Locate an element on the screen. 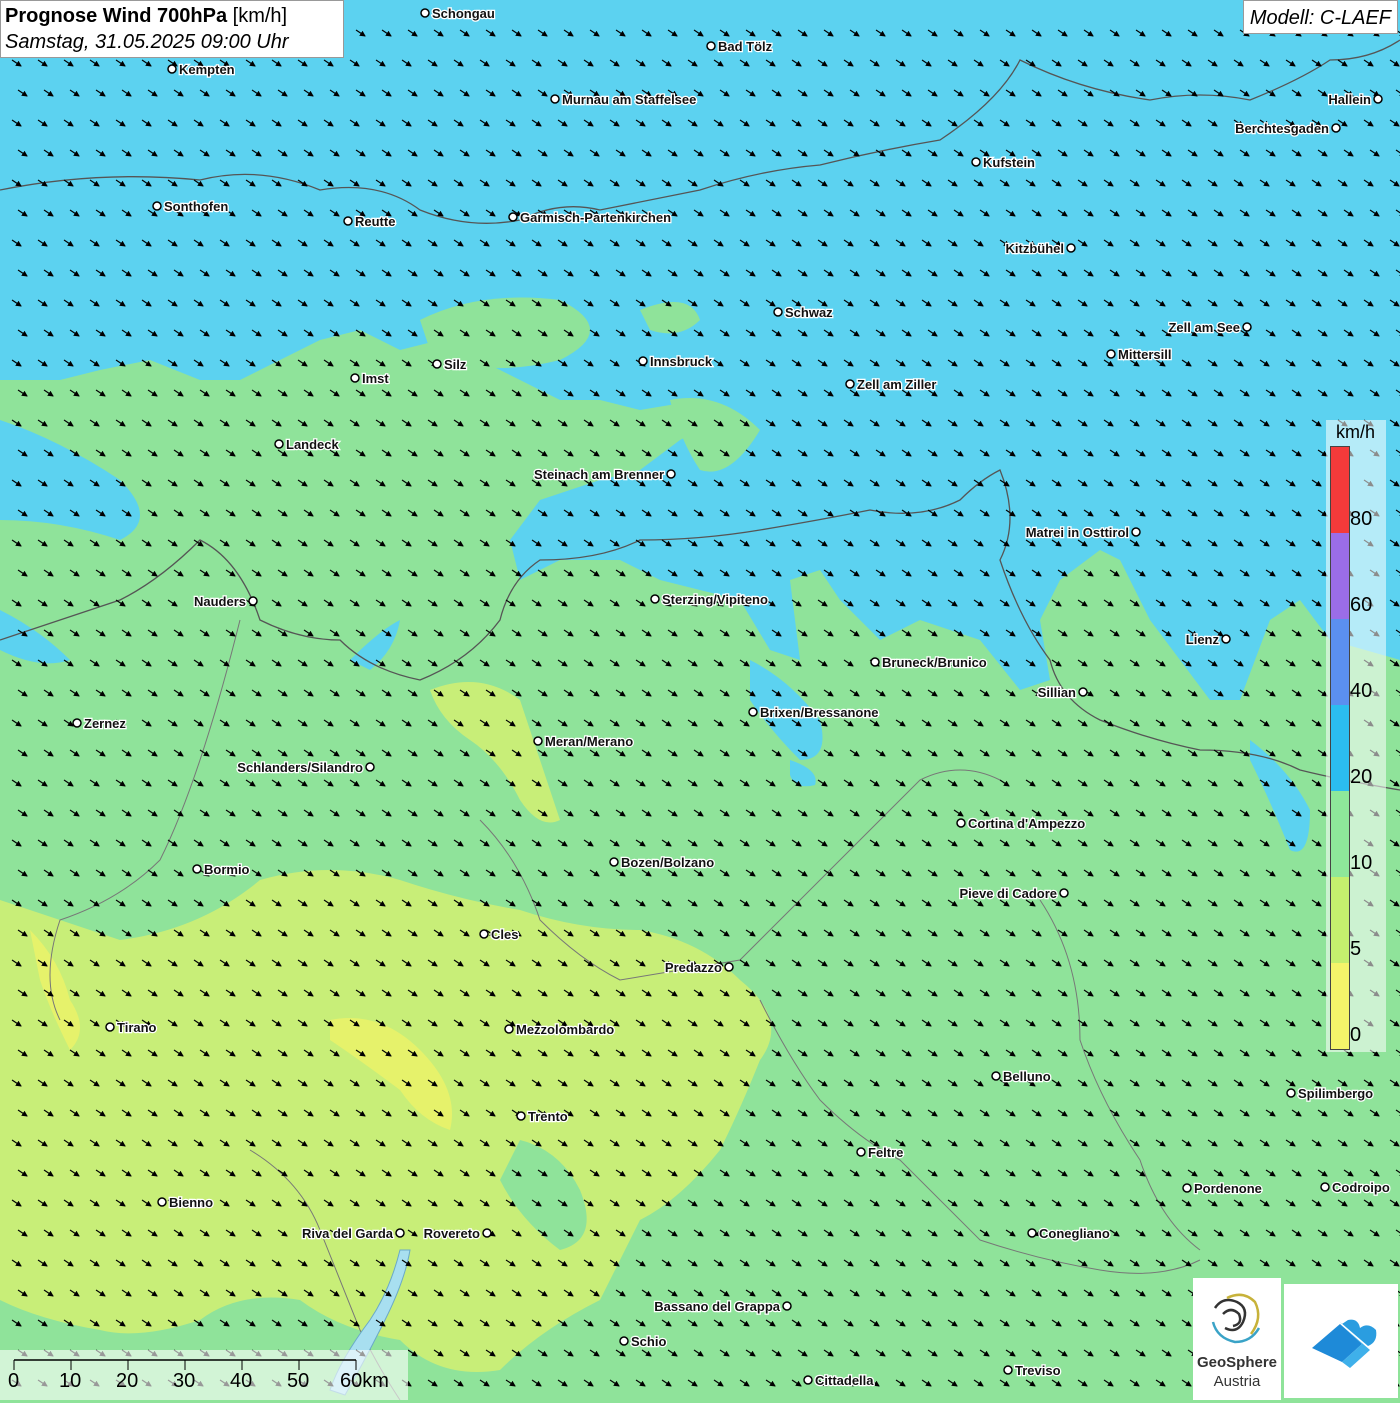 The image size is (1400, 1403). city-label: Treviso is located at coordinates (1038, 1370).